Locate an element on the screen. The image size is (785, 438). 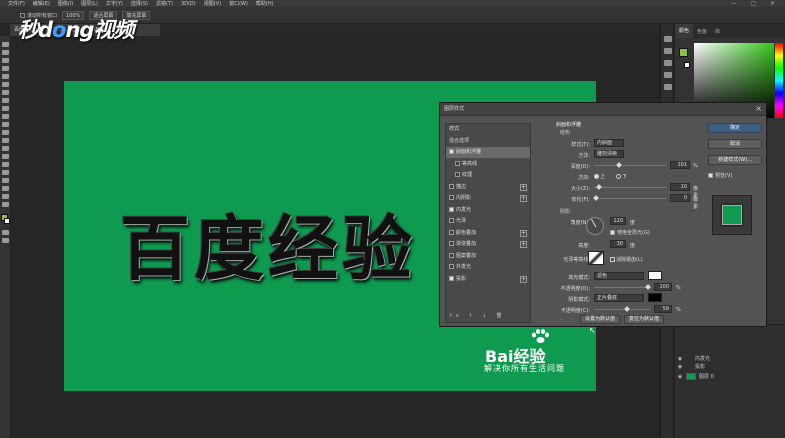
technique-dropdown: 雕刻清晰 is located at coordinates (609, 154).